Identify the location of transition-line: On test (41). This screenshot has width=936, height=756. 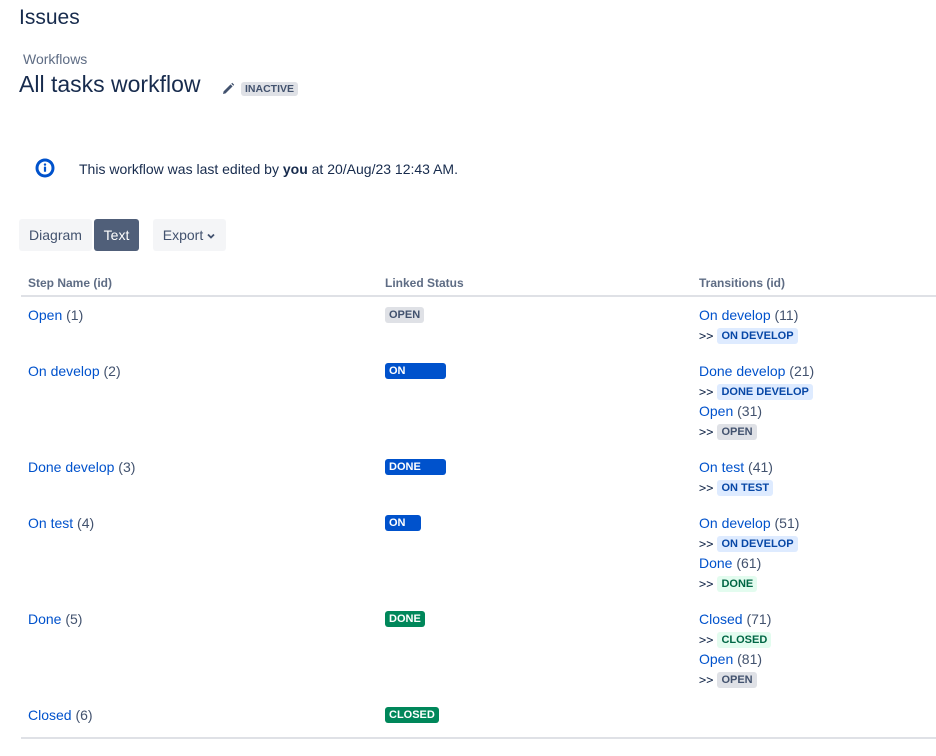
(736, 467).